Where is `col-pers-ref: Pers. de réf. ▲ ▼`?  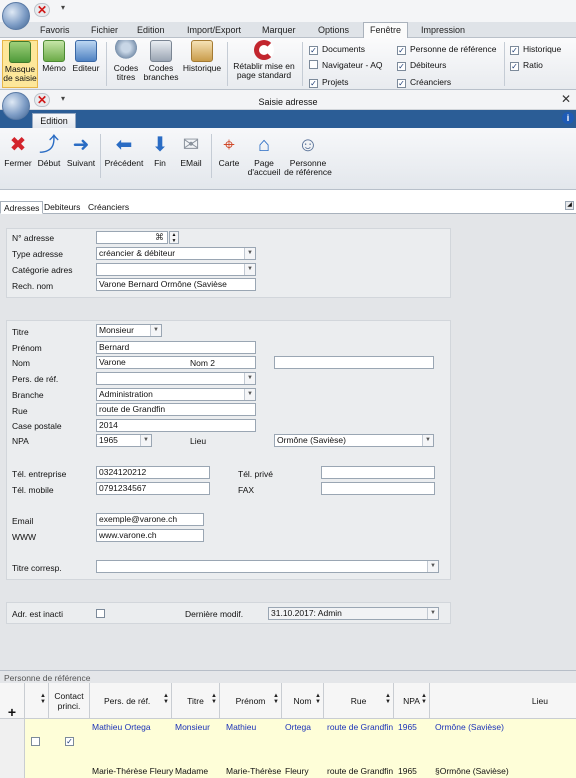 col-pers-ref: Pers. de réf. ▲ ▼ is located at coordinates (131, 701).